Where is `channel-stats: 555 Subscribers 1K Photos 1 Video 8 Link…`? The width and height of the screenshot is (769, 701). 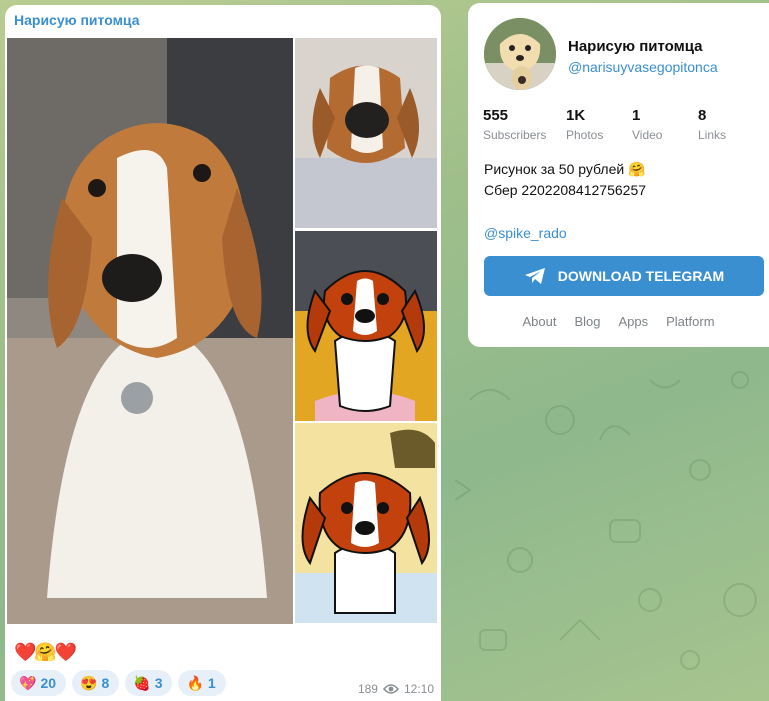
channel-stats: 555 Subscribers 1K Photos 1 Video 8 Link… is located at coordinates (626, 124).